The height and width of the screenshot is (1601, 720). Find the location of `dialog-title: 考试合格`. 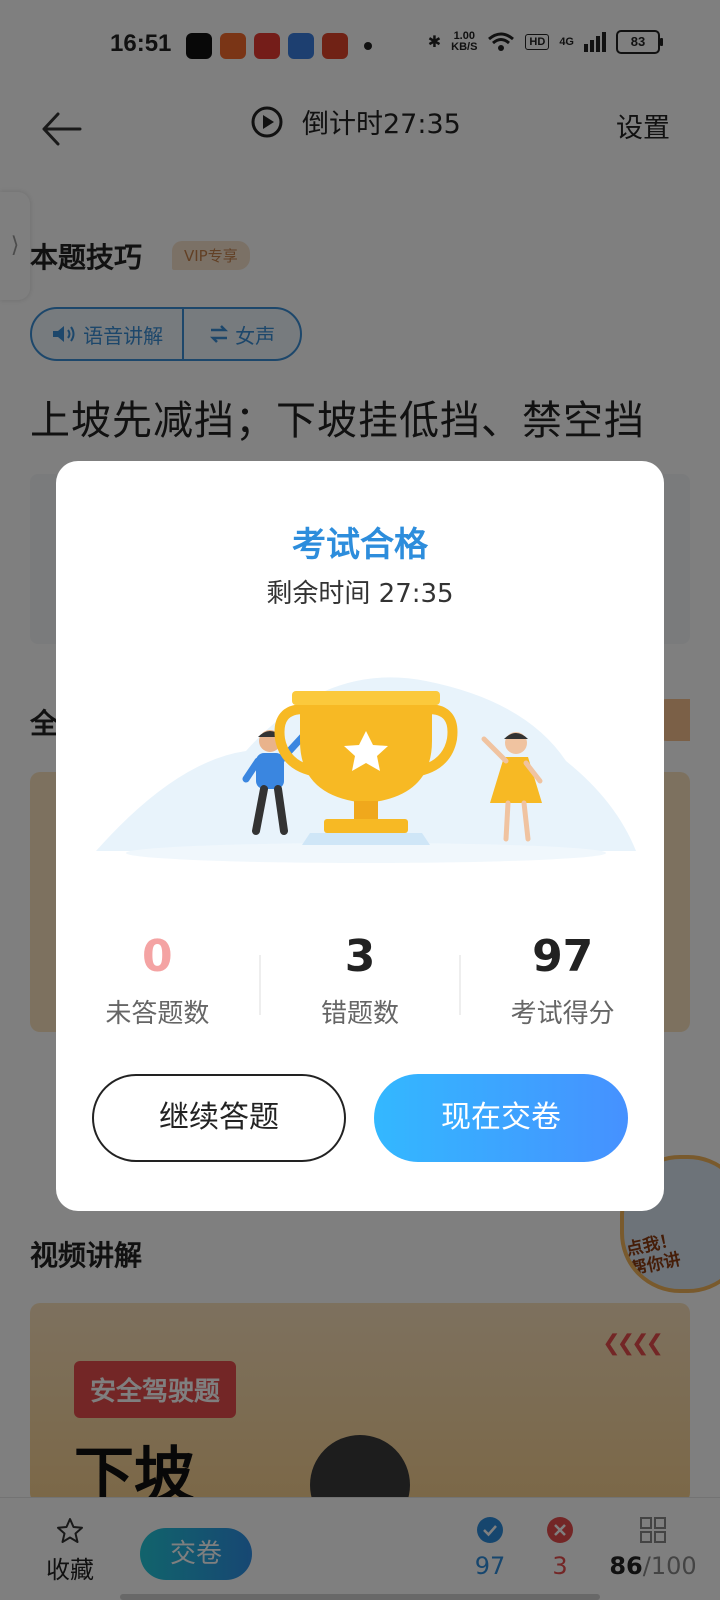

dialog-title: 考试合格 is located at coordinates (360, 545).